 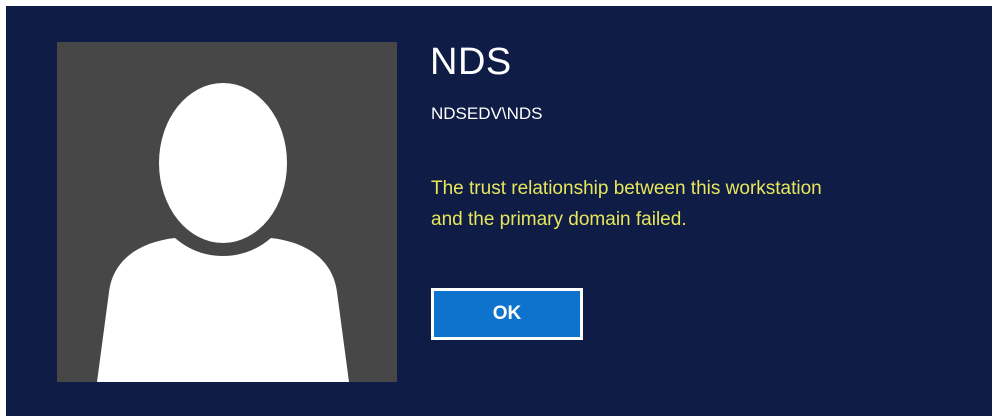 I want to click on ok-button: OK, so click(x=507, y=314).